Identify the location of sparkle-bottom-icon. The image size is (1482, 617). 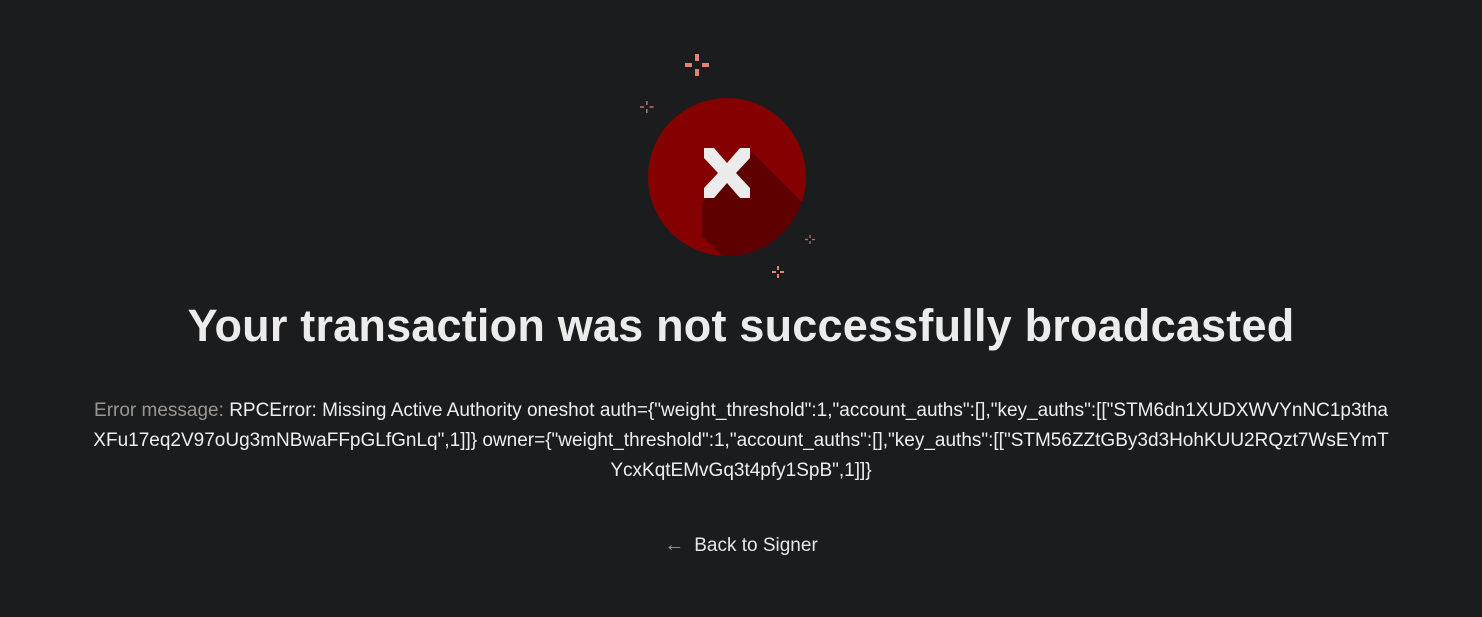
(778, 272).